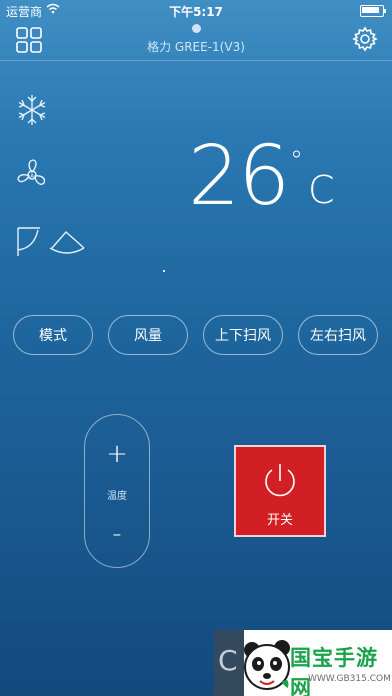 This screenshot has height=696, width=392. What do you see at coordinates (239, 176) in the screenshot?
I see `temperature-value: 26` at bounding box center [239, 176].